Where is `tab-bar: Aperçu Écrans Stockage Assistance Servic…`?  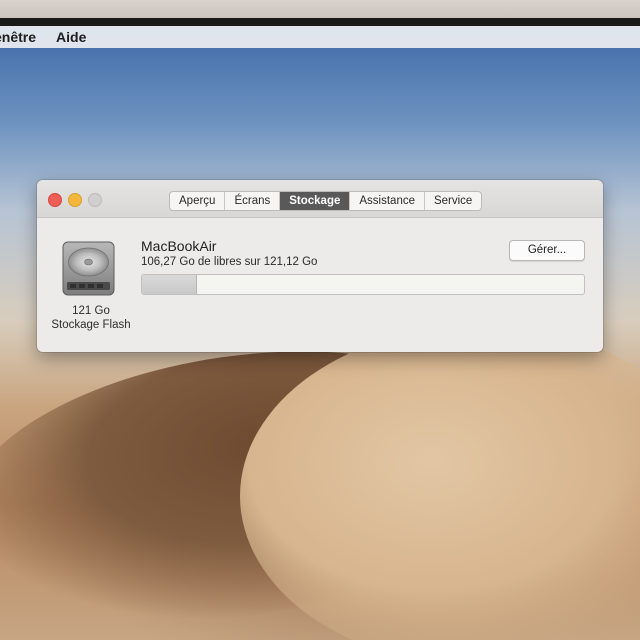 tab-bar: Aperçu Écrans Stockage Assistance Servic… is located at coordinates (326, 201).